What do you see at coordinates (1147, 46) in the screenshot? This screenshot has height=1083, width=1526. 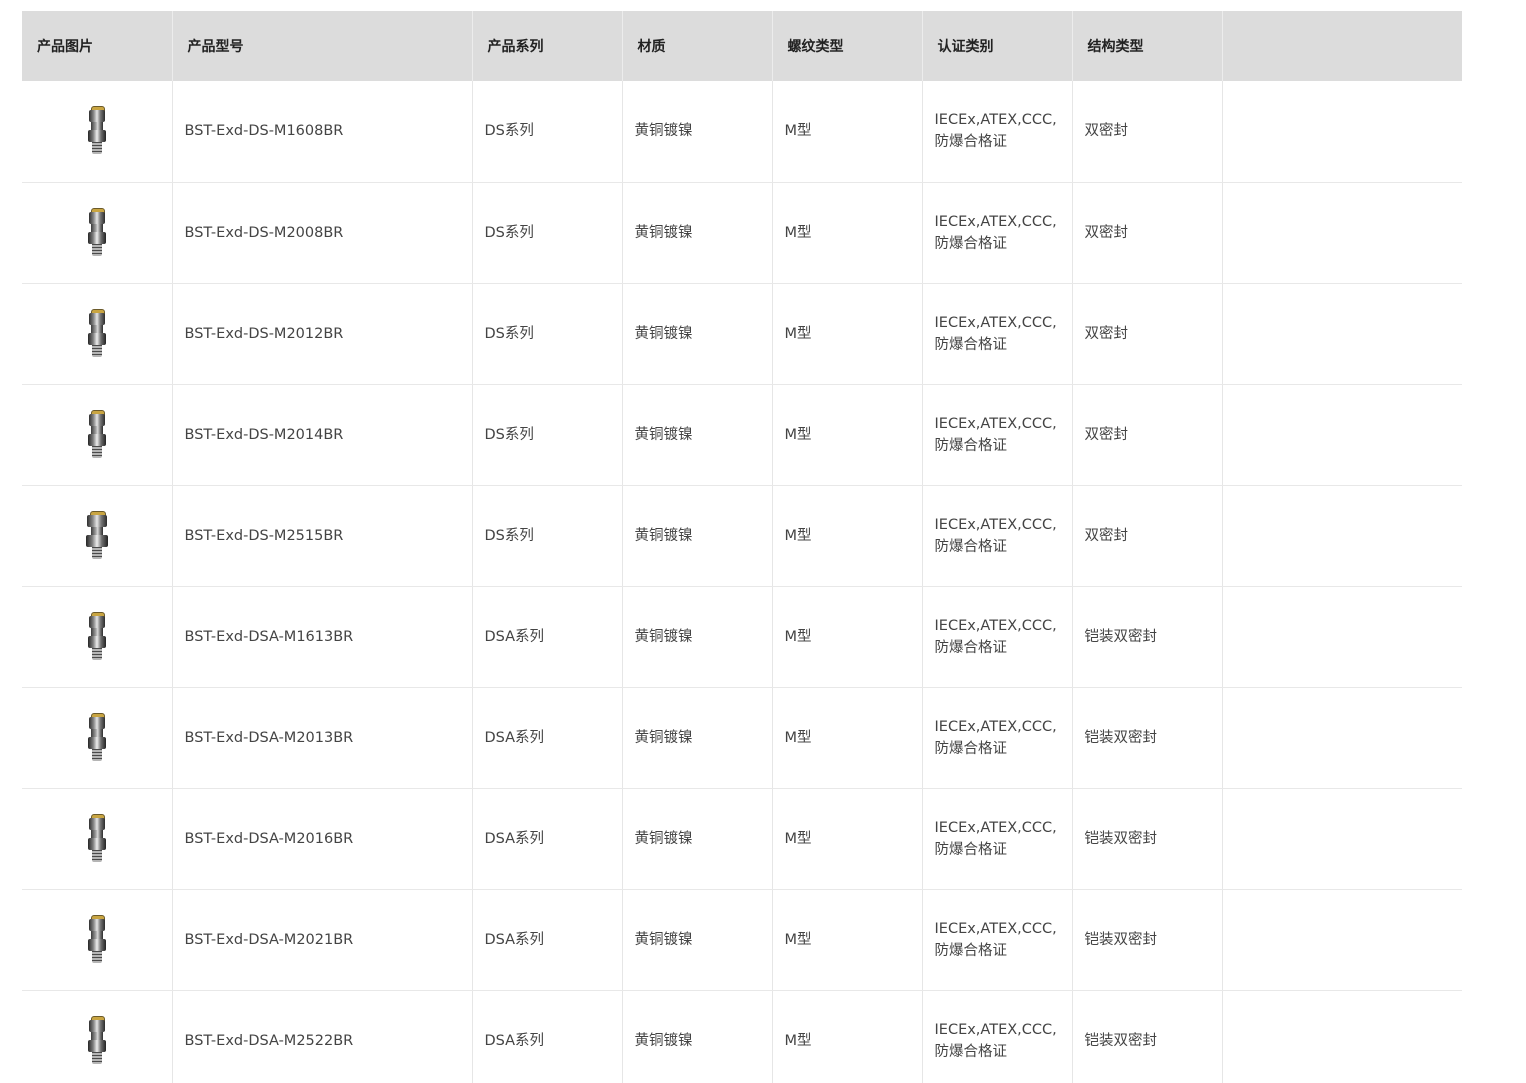 I see `header-structure-type: 结构类型` at bounding box center [1147, 46].